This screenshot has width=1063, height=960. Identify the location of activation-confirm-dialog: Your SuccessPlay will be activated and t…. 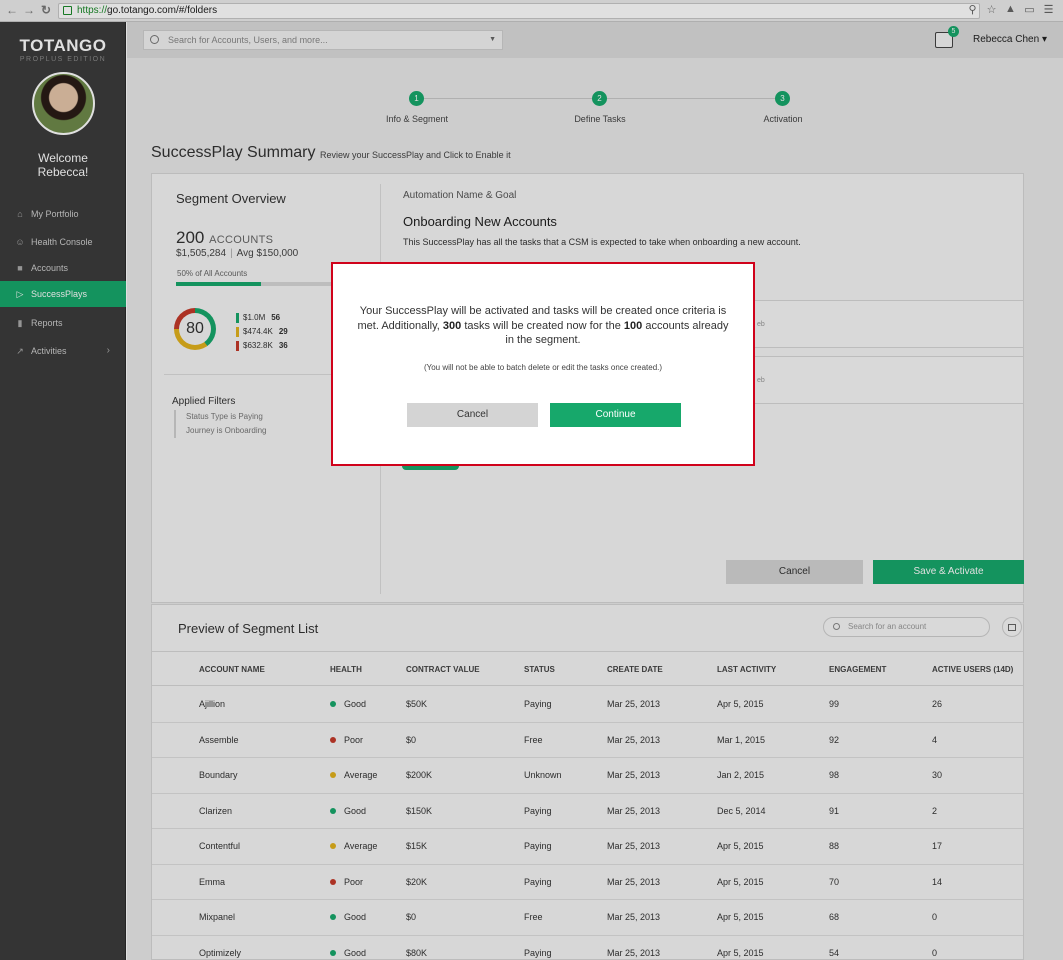
(543, 364).